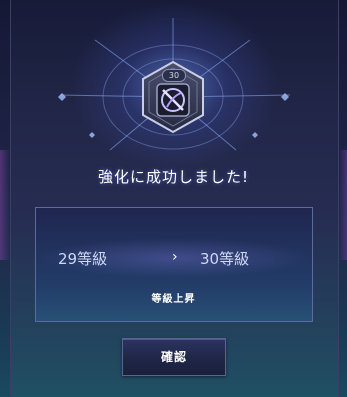 Image resolution: width=347 pixels, height=397 pixels. Describe the element at coordinates (174, 357) in the screenshot. I see `confirm-button: 確認` at that location.